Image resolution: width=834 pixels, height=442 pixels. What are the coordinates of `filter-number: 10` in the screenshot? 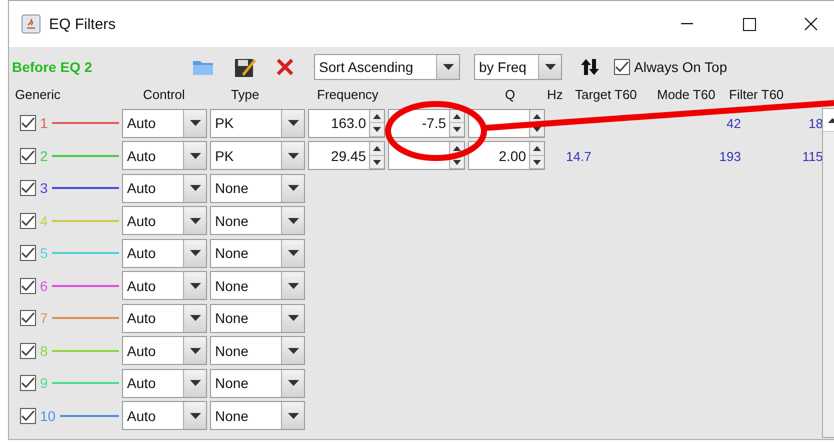 It's located at (48, 416).